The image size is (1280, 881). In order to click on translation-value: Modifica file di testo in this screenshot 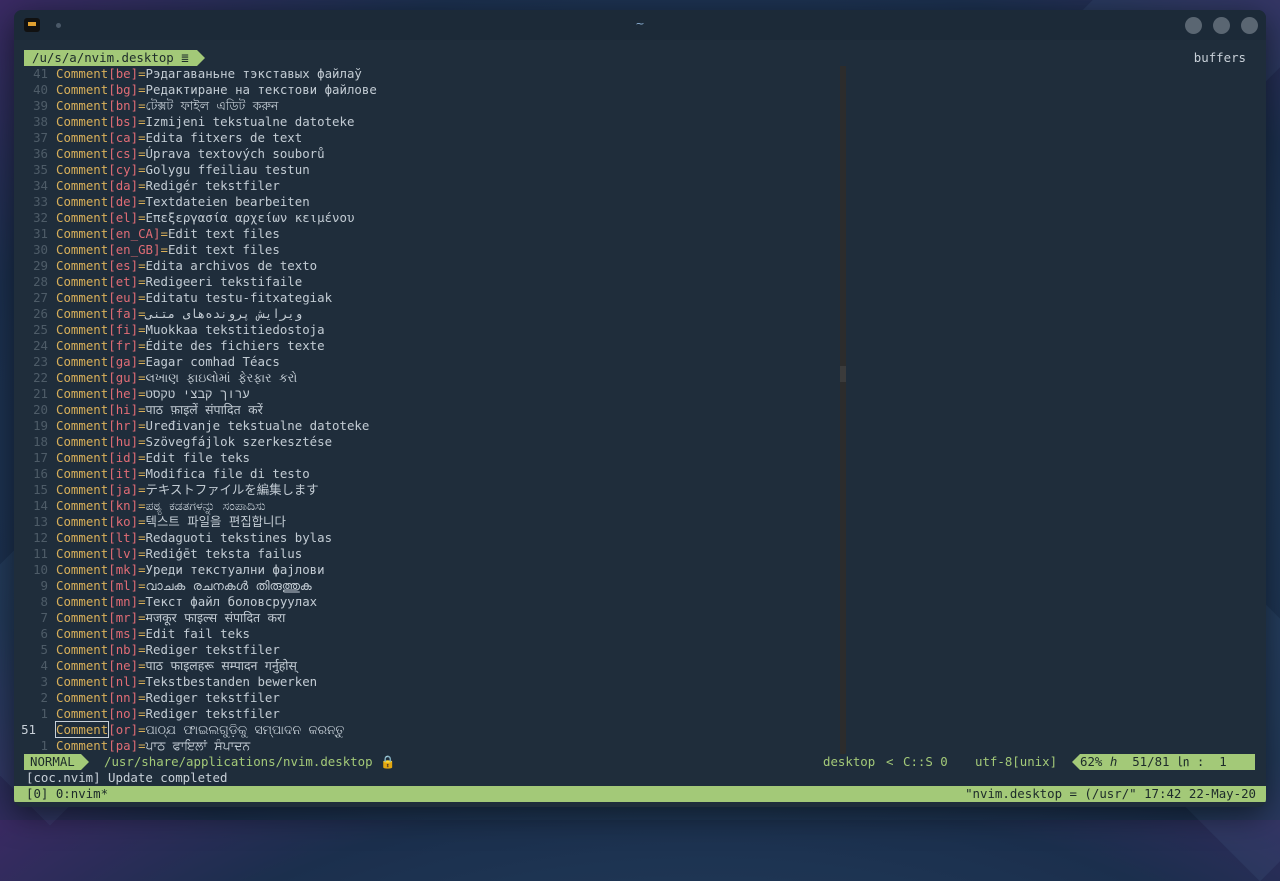, I will do `click(227, 473)`.